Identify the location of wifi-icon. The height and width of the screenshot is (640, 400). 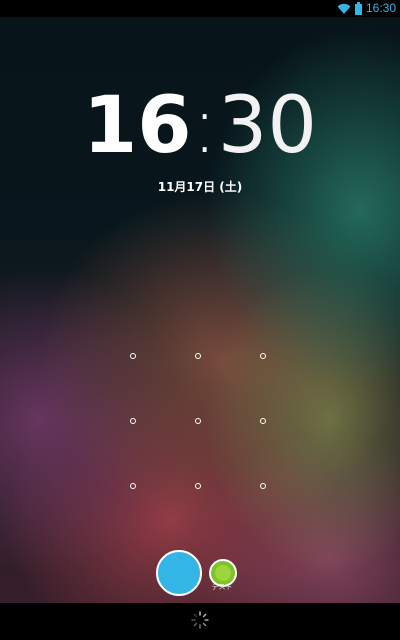
(344, 9).